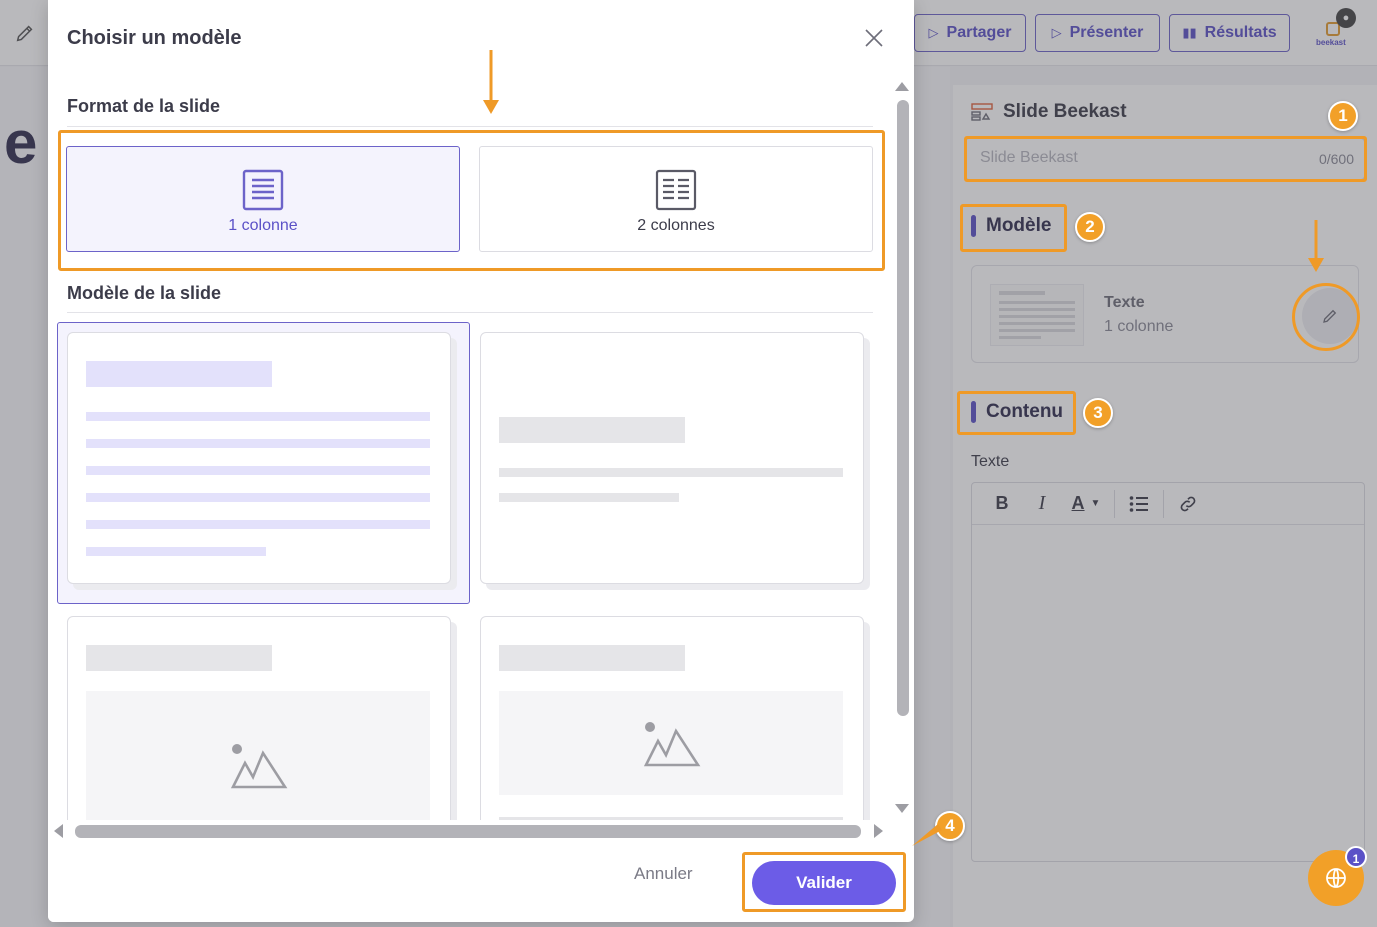 This screenshot has height=927, width=1377. Describe the element at coordinates (1098, 413) in the screenshot. I see `step-badge-3: 3` at that location.